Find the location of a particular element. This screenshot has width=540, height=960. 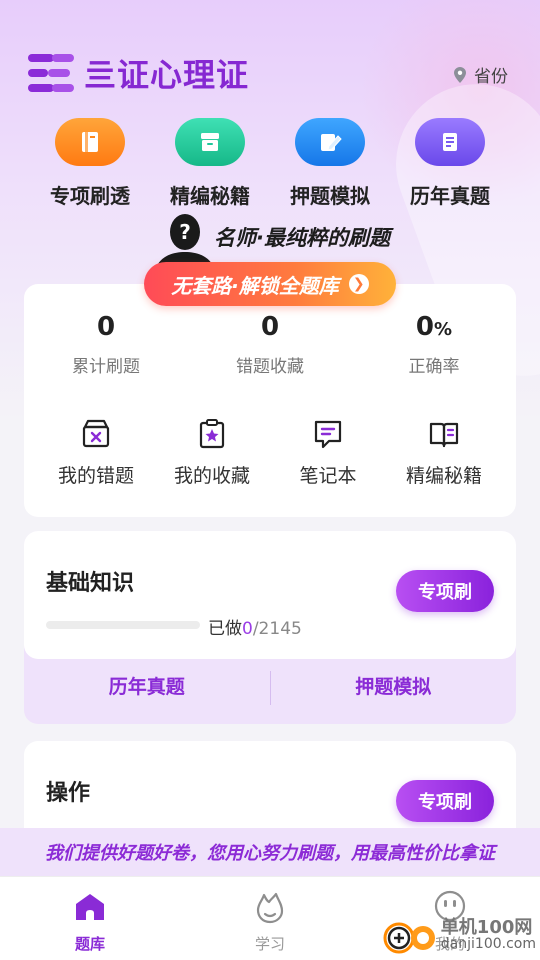

done-prefix: 已做 is located at coordinates (225, 629).